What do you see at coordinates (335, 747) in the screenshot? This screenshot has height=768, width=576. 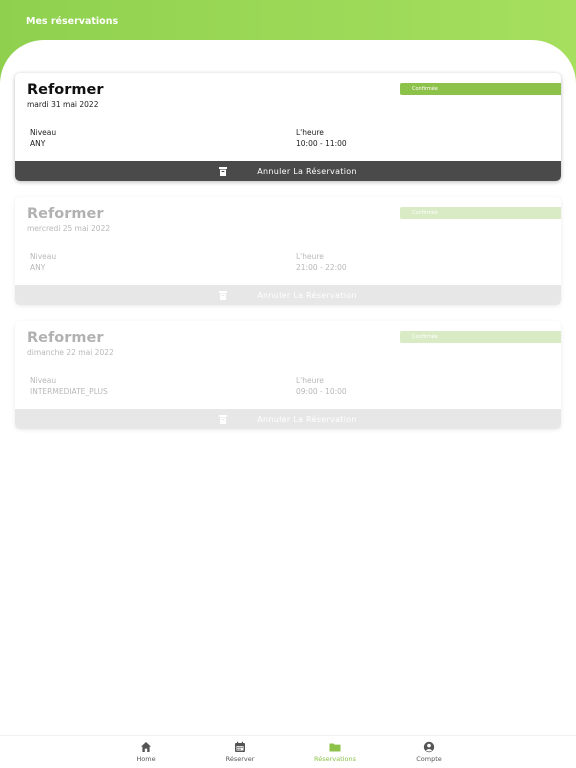 I see `folder-icon` at bounding box center [335, 747].